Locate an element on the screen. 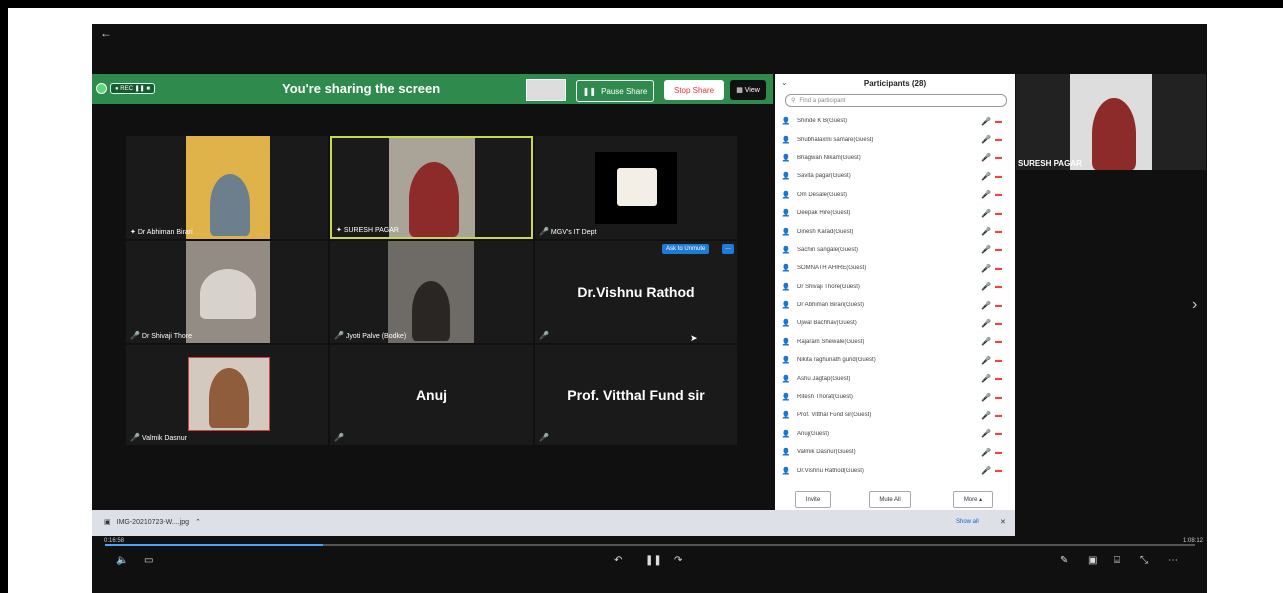 The image size is (1283, 593). participant-row: 👤 Ujwal Bachhav(Guest) 🎤 ▬ is located at coordinates (894, 323).